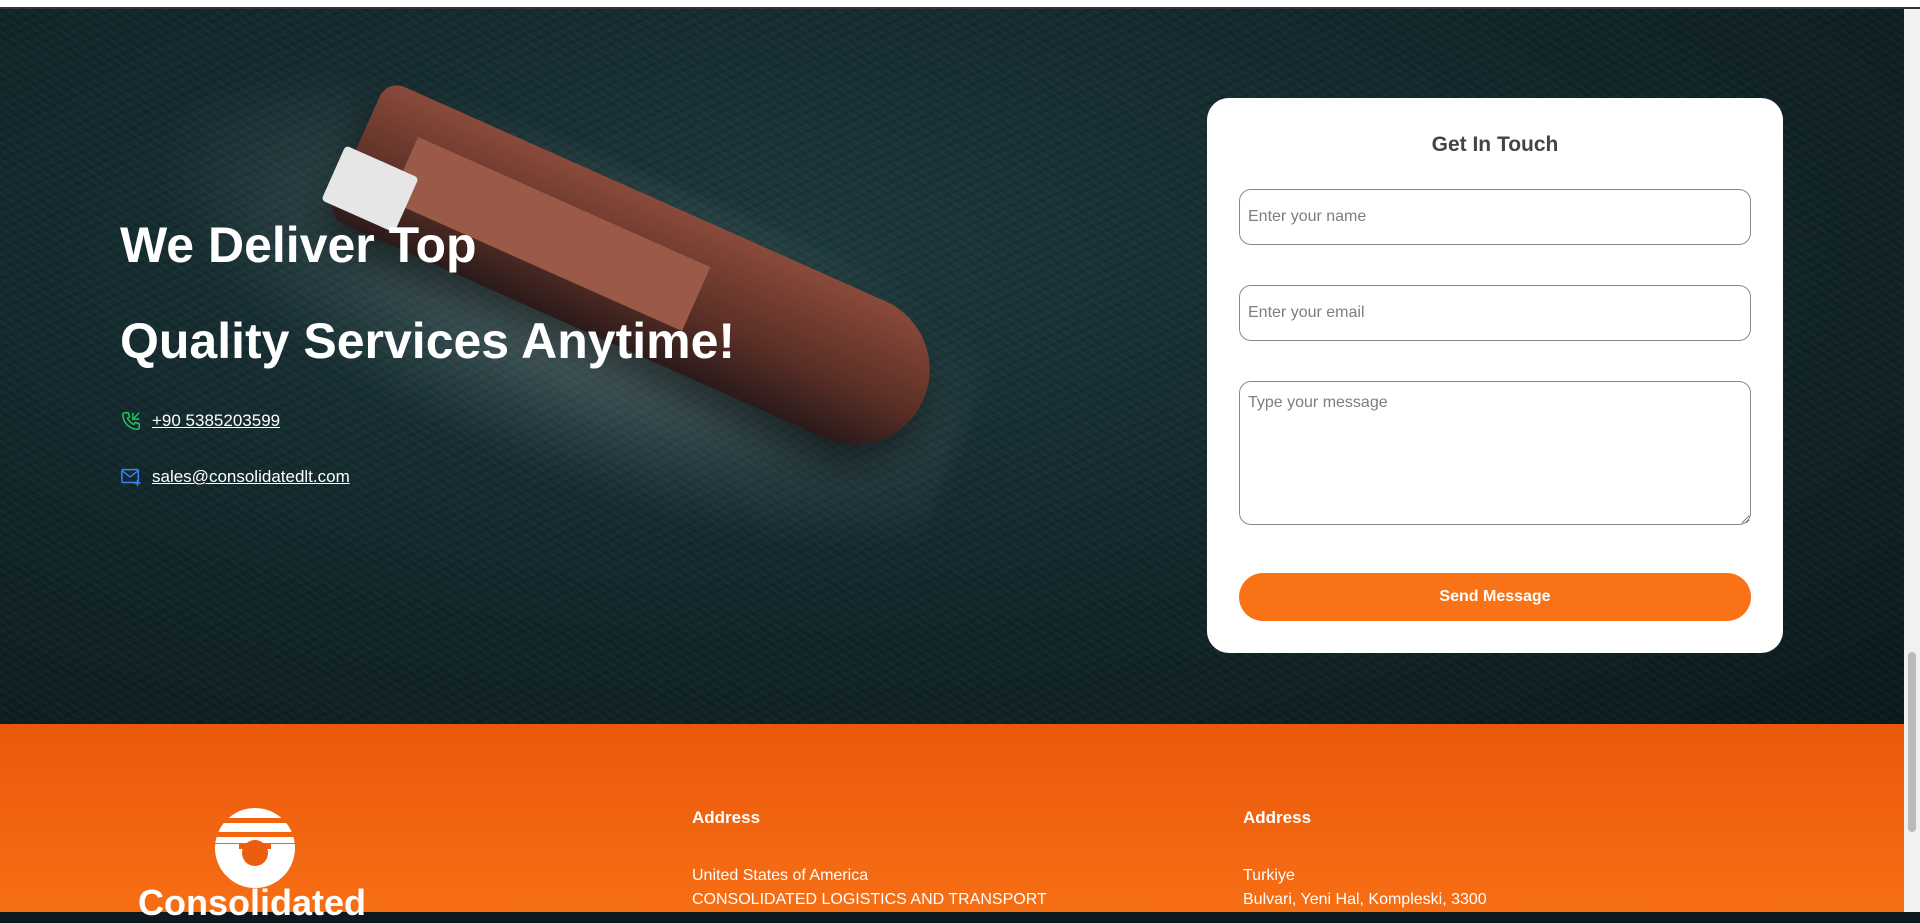 This screenshot has width=1920, height=923. Describe the element at coordinates (428, 341) in the screenshot. I see `hero-title-line-2: Quality Services Anytime!` at that location.